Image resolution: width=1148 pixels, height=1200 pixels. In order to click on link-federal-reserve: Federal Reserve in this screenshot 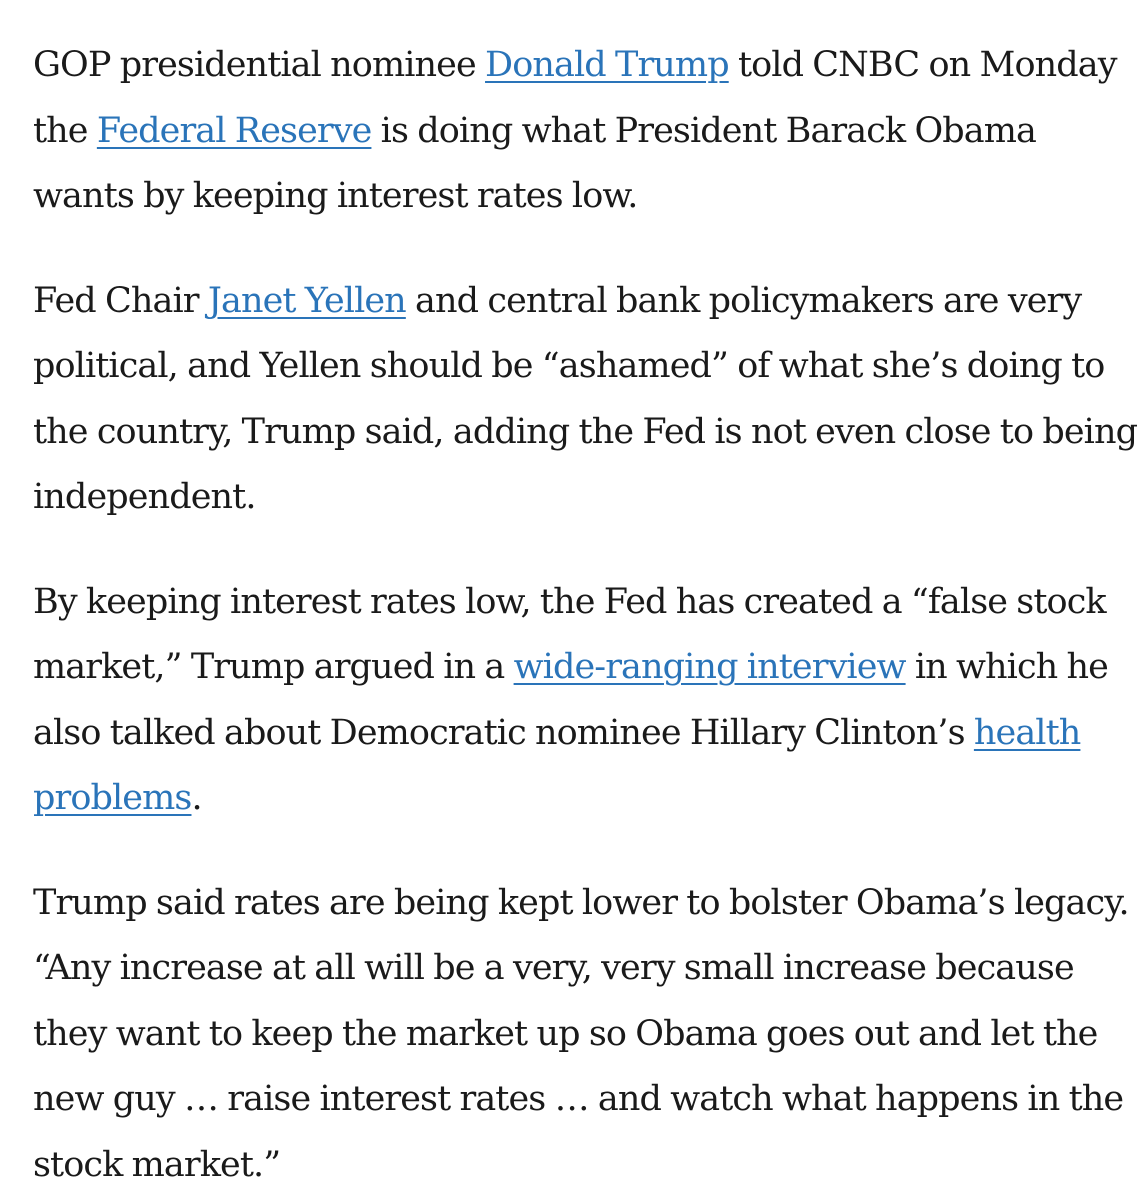, I will do `click(234, 131)`.